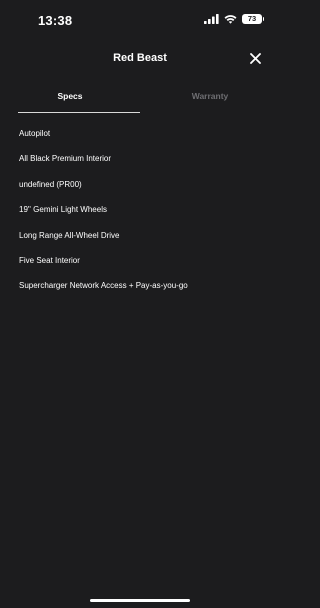  What do you see at coordinates (211, 19) in the screenshot?
I see `signal-icon` at bounding box center [211, 19].